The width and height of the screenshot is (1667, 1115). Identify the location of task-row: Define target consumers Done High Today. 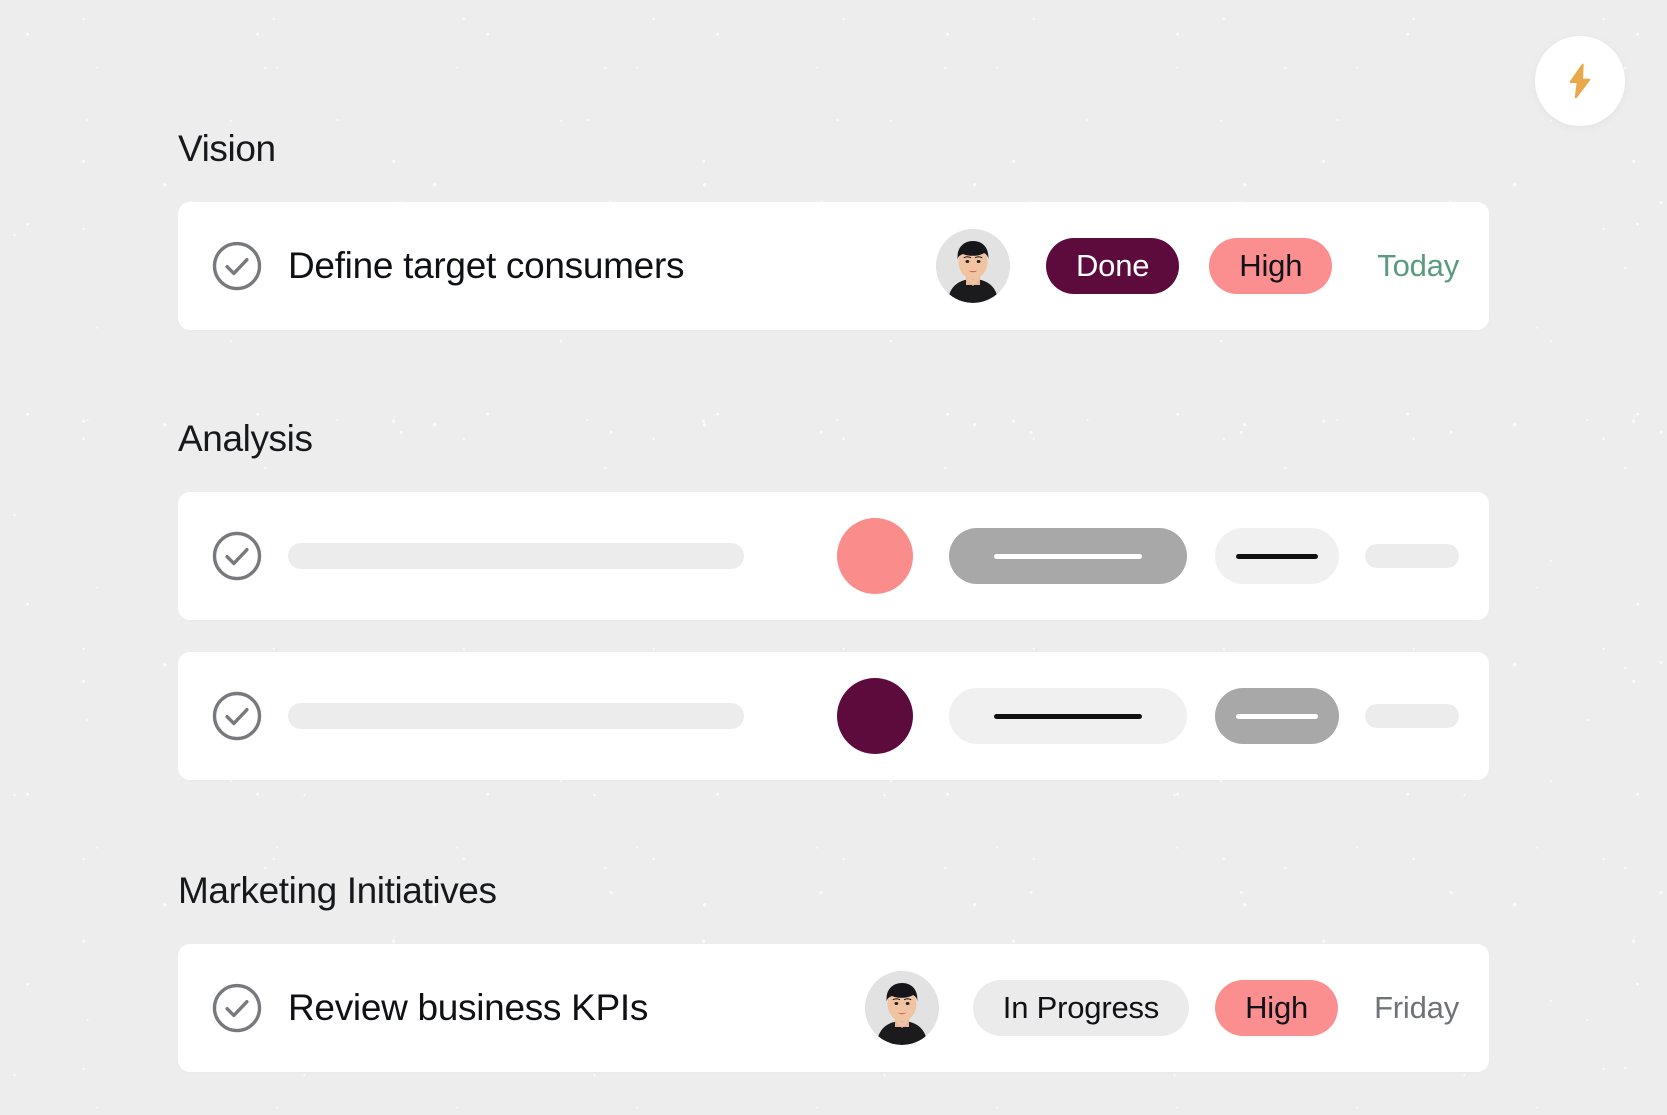
(833, 266).